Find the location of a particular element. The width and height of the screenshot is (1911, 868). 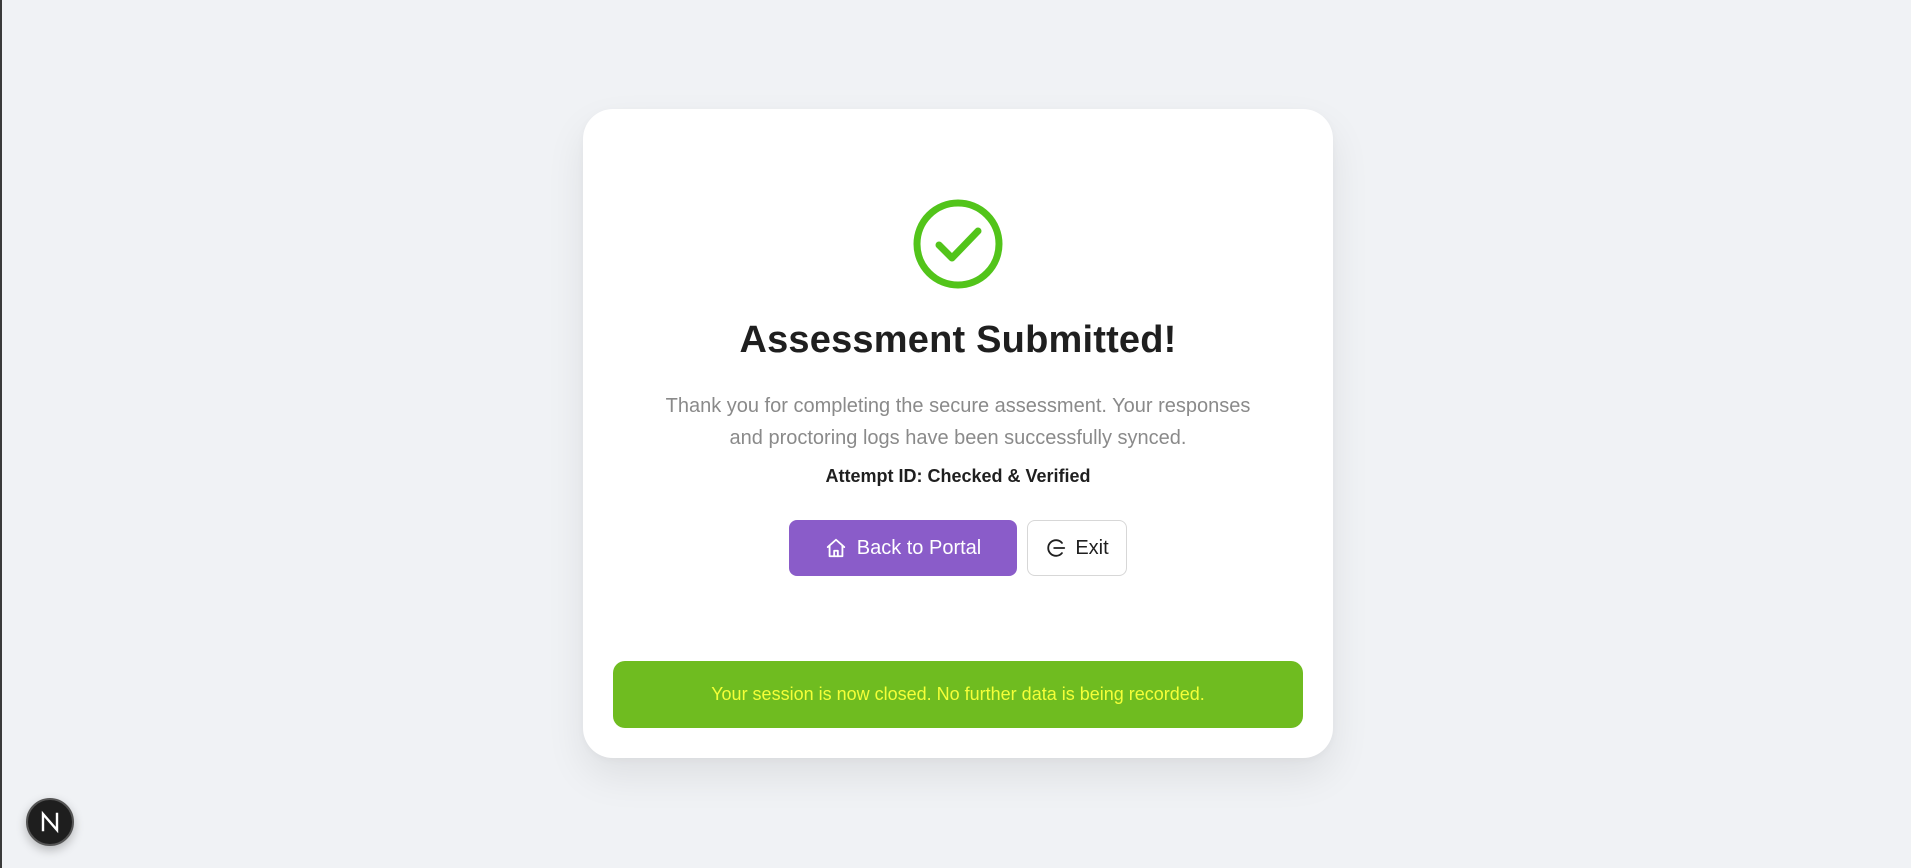

logout-icon is located at coordinates (1056, 548).